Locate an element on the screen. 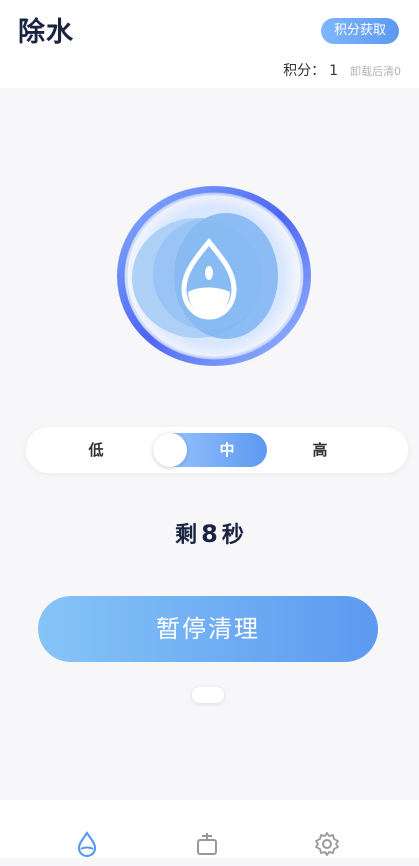  remaining-time: 剩8秒 is located at coordinates (209, 533).